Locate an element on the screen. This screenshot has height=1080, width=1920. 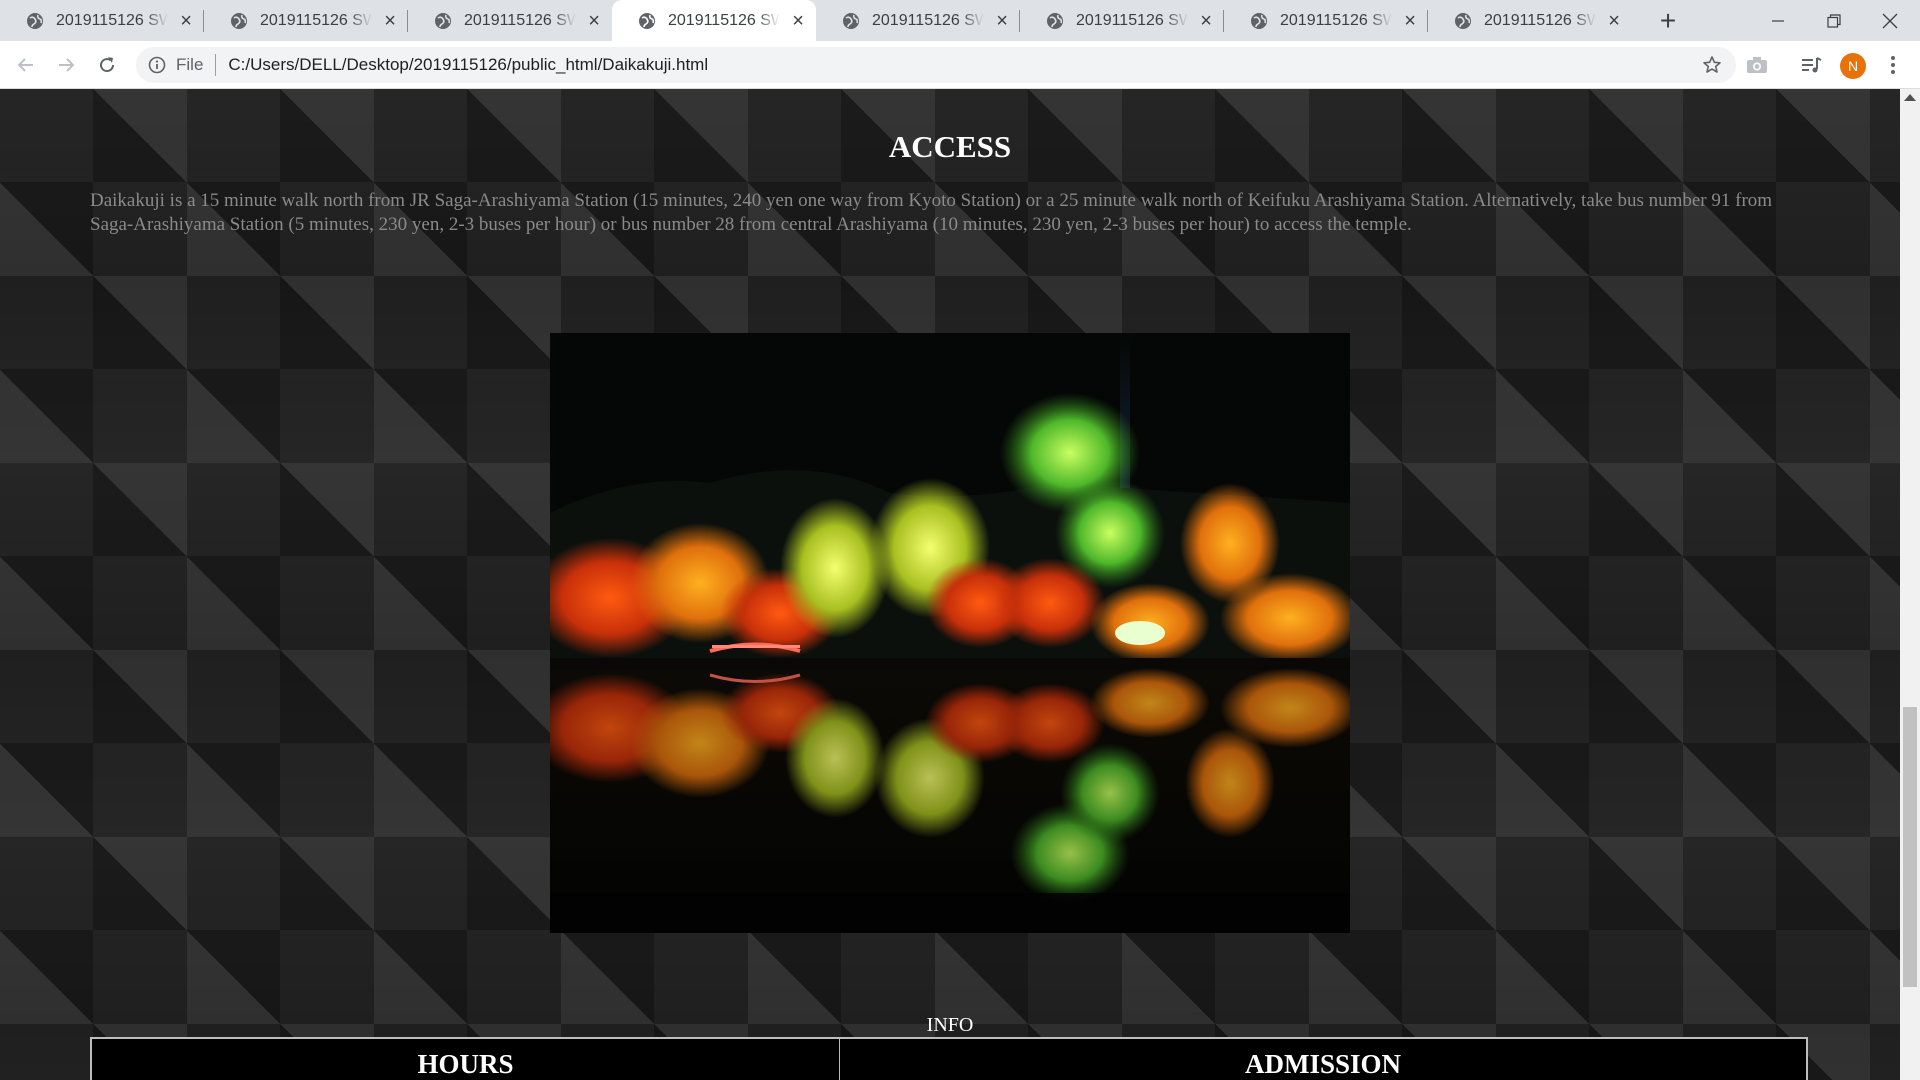
info-icon is located at coordinates (157, 65).